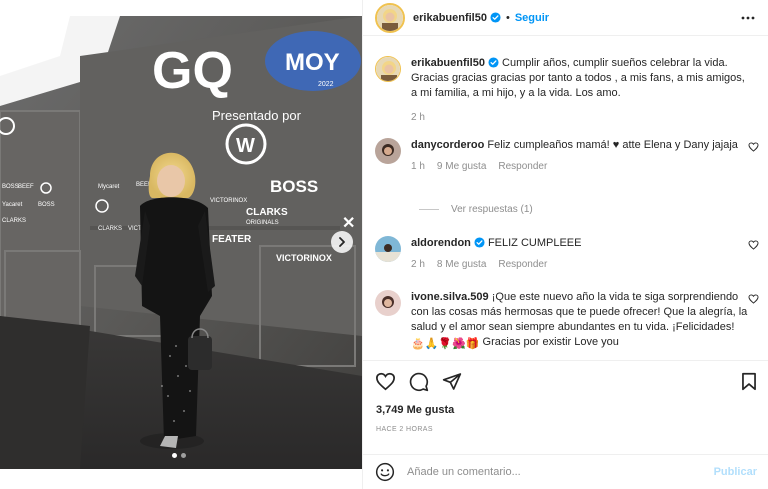  What do you see at coordinates (534, 243) in the screenshot?
I see `comment-text: FELIZ CUMPLEEE` at bounding box center [534, 243].